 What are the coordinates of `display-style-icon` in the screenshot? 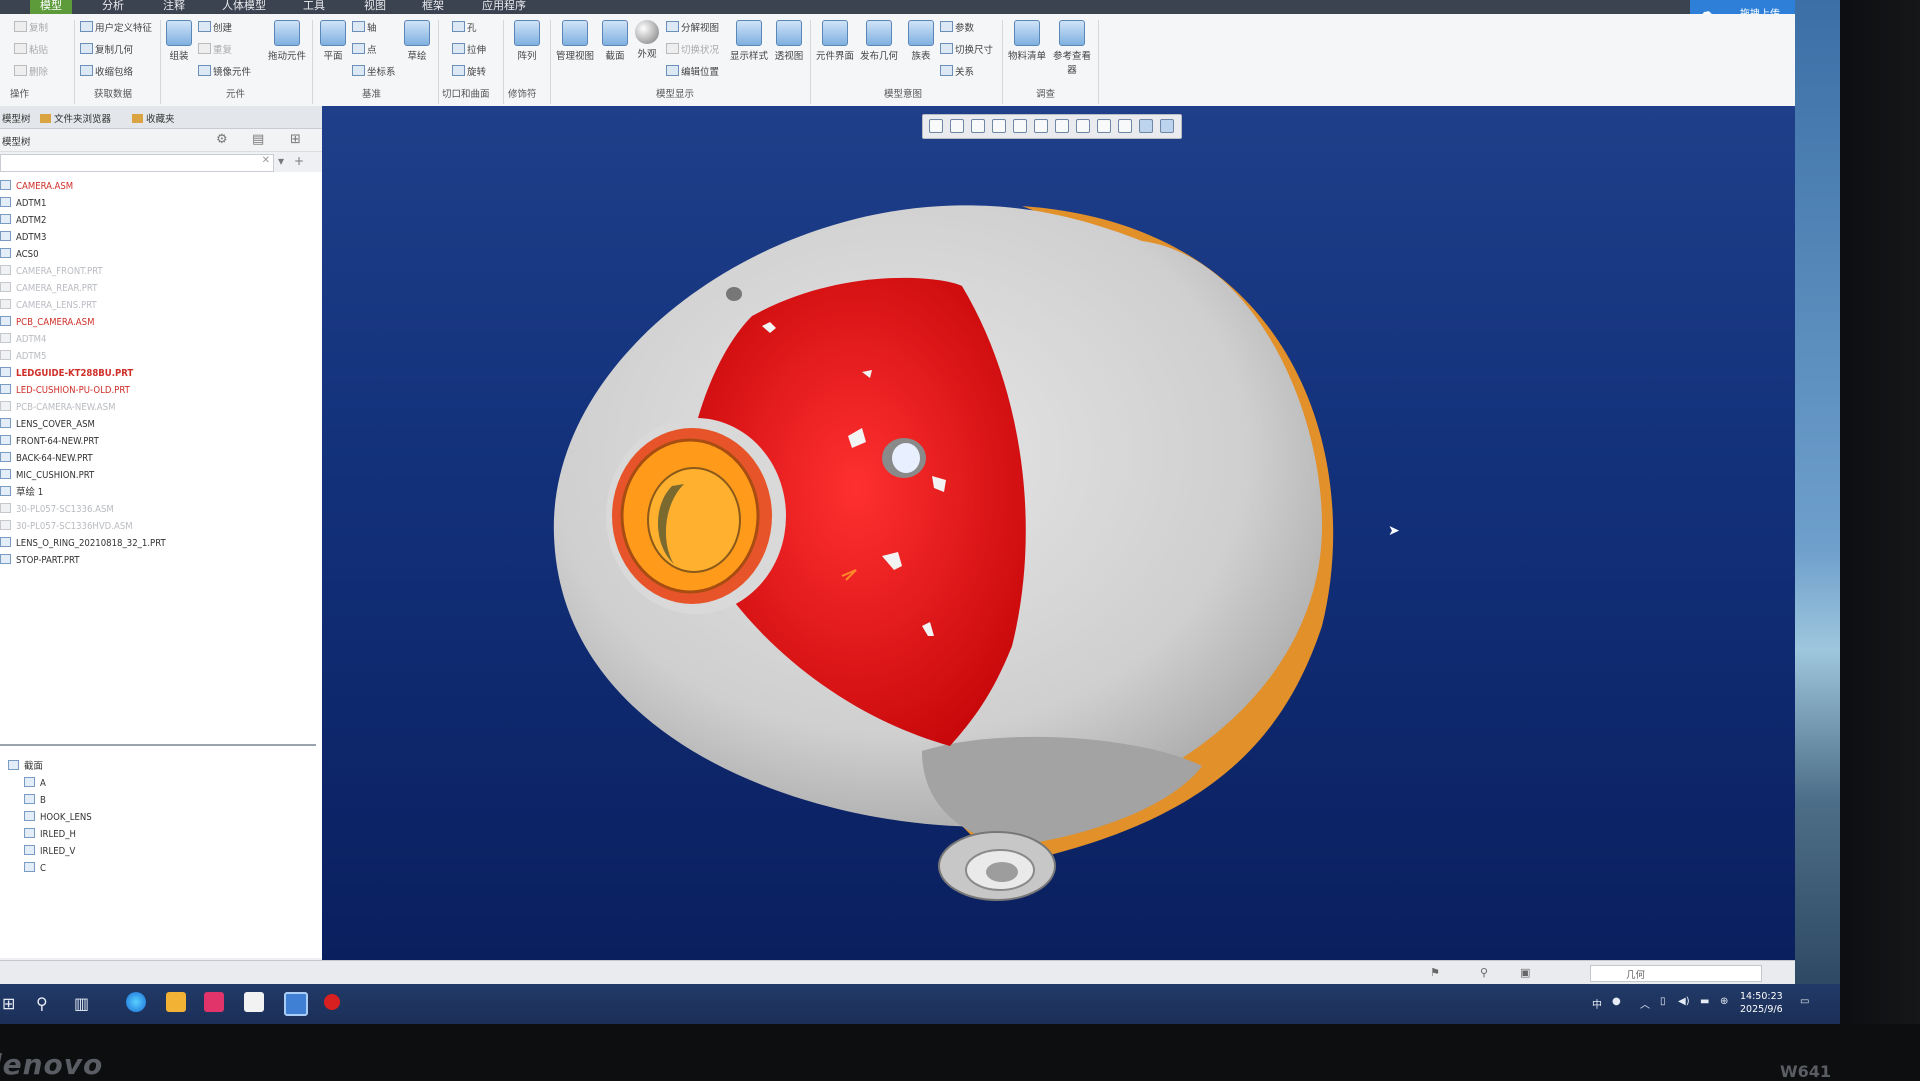 It's located at (1062, 126).